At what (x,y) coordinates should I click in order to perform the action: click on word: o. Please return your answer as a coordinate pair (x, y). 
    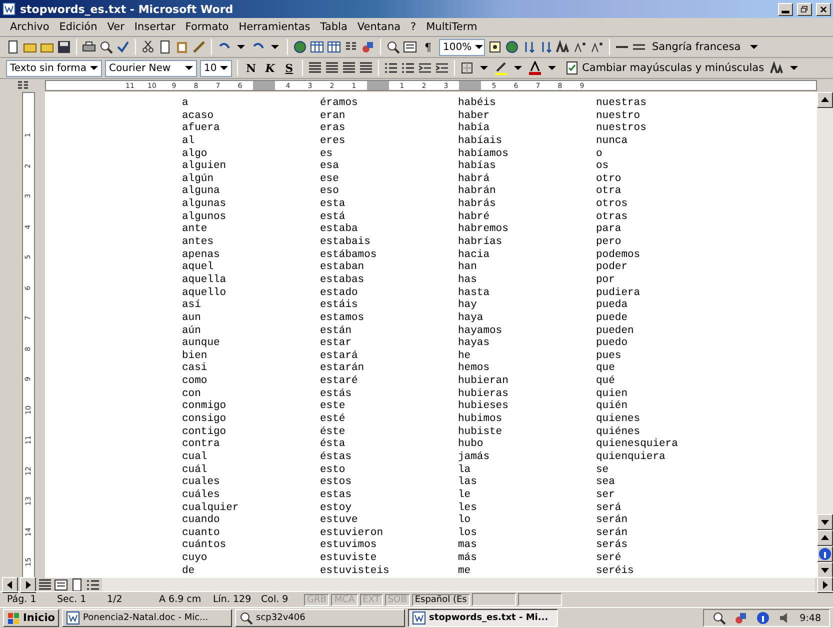
    Looking at the image, I should click on (600, 154).